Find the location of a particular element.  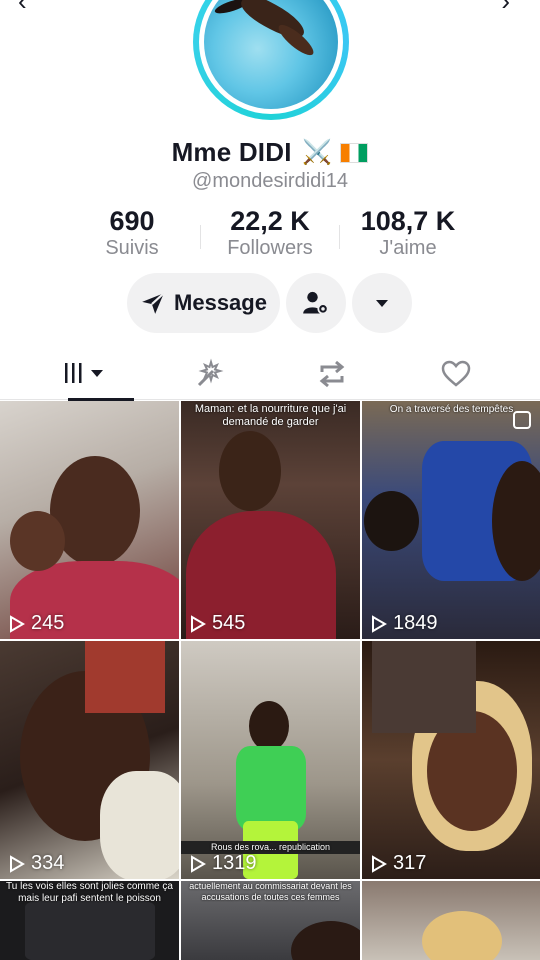

view-count: 245 is located at coordinates (36, 623).